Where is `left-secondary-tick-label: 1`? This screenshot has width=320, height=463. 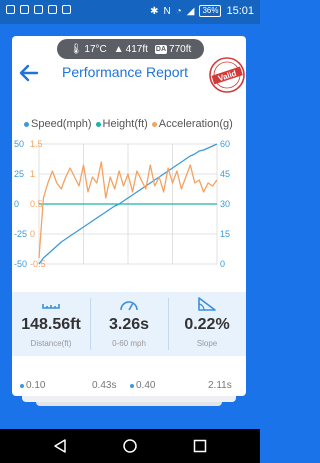 left-secondary-tick-label: 1 is located at coordinates (32, 174).